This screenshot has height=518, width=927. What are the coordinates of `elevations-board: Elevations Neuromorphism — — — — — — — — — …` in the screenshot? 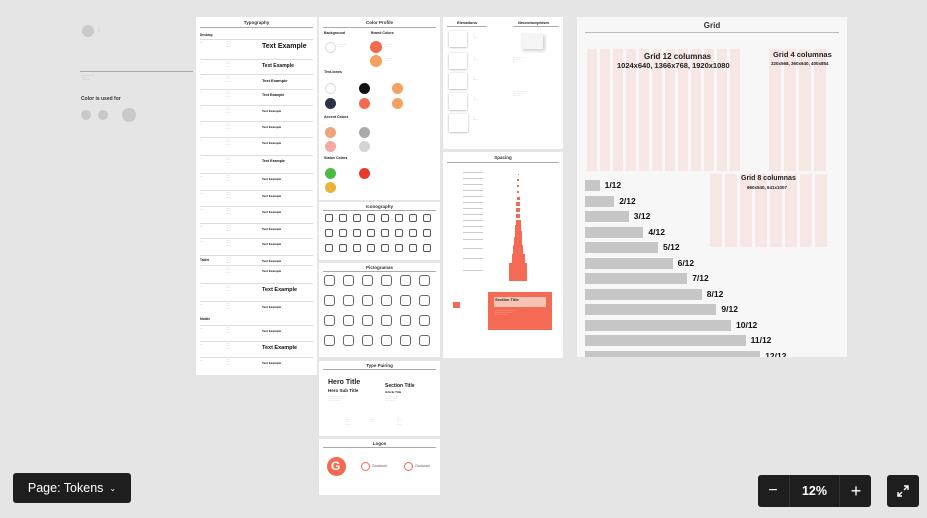 It's located at (503, 83).